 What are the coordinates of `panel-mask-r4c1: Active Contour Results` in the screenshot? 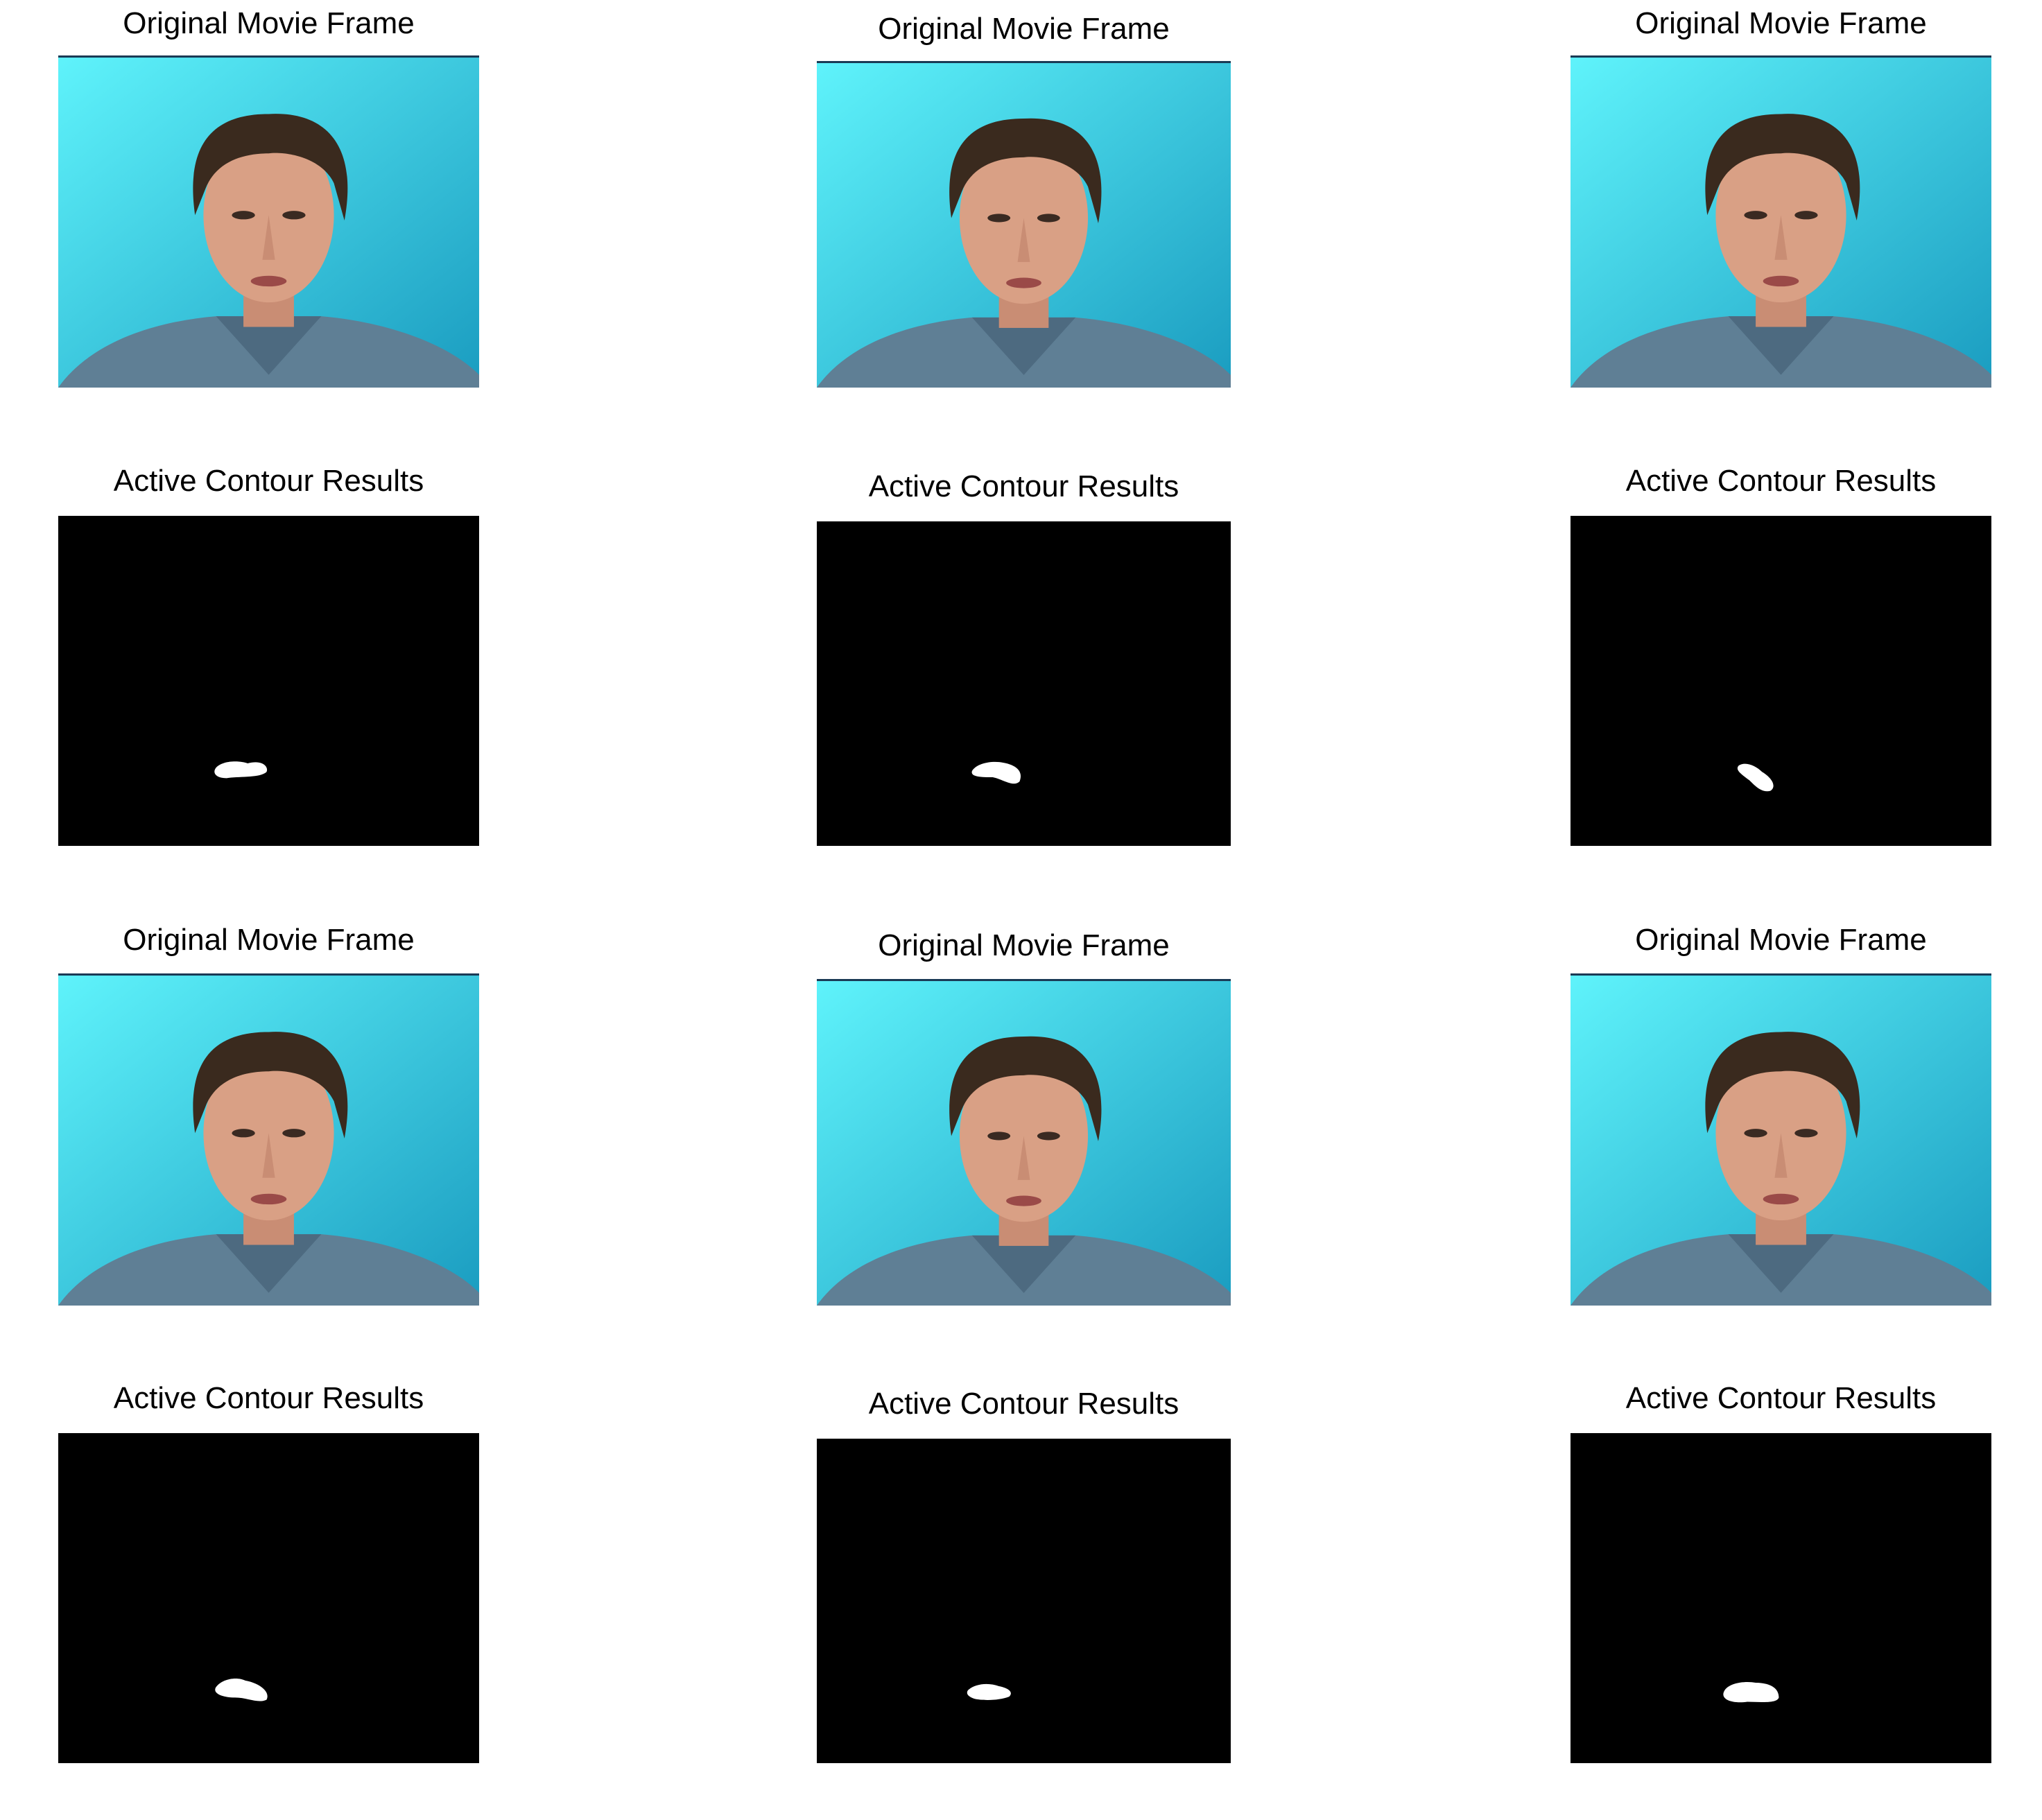 It's located at (268, 1569).